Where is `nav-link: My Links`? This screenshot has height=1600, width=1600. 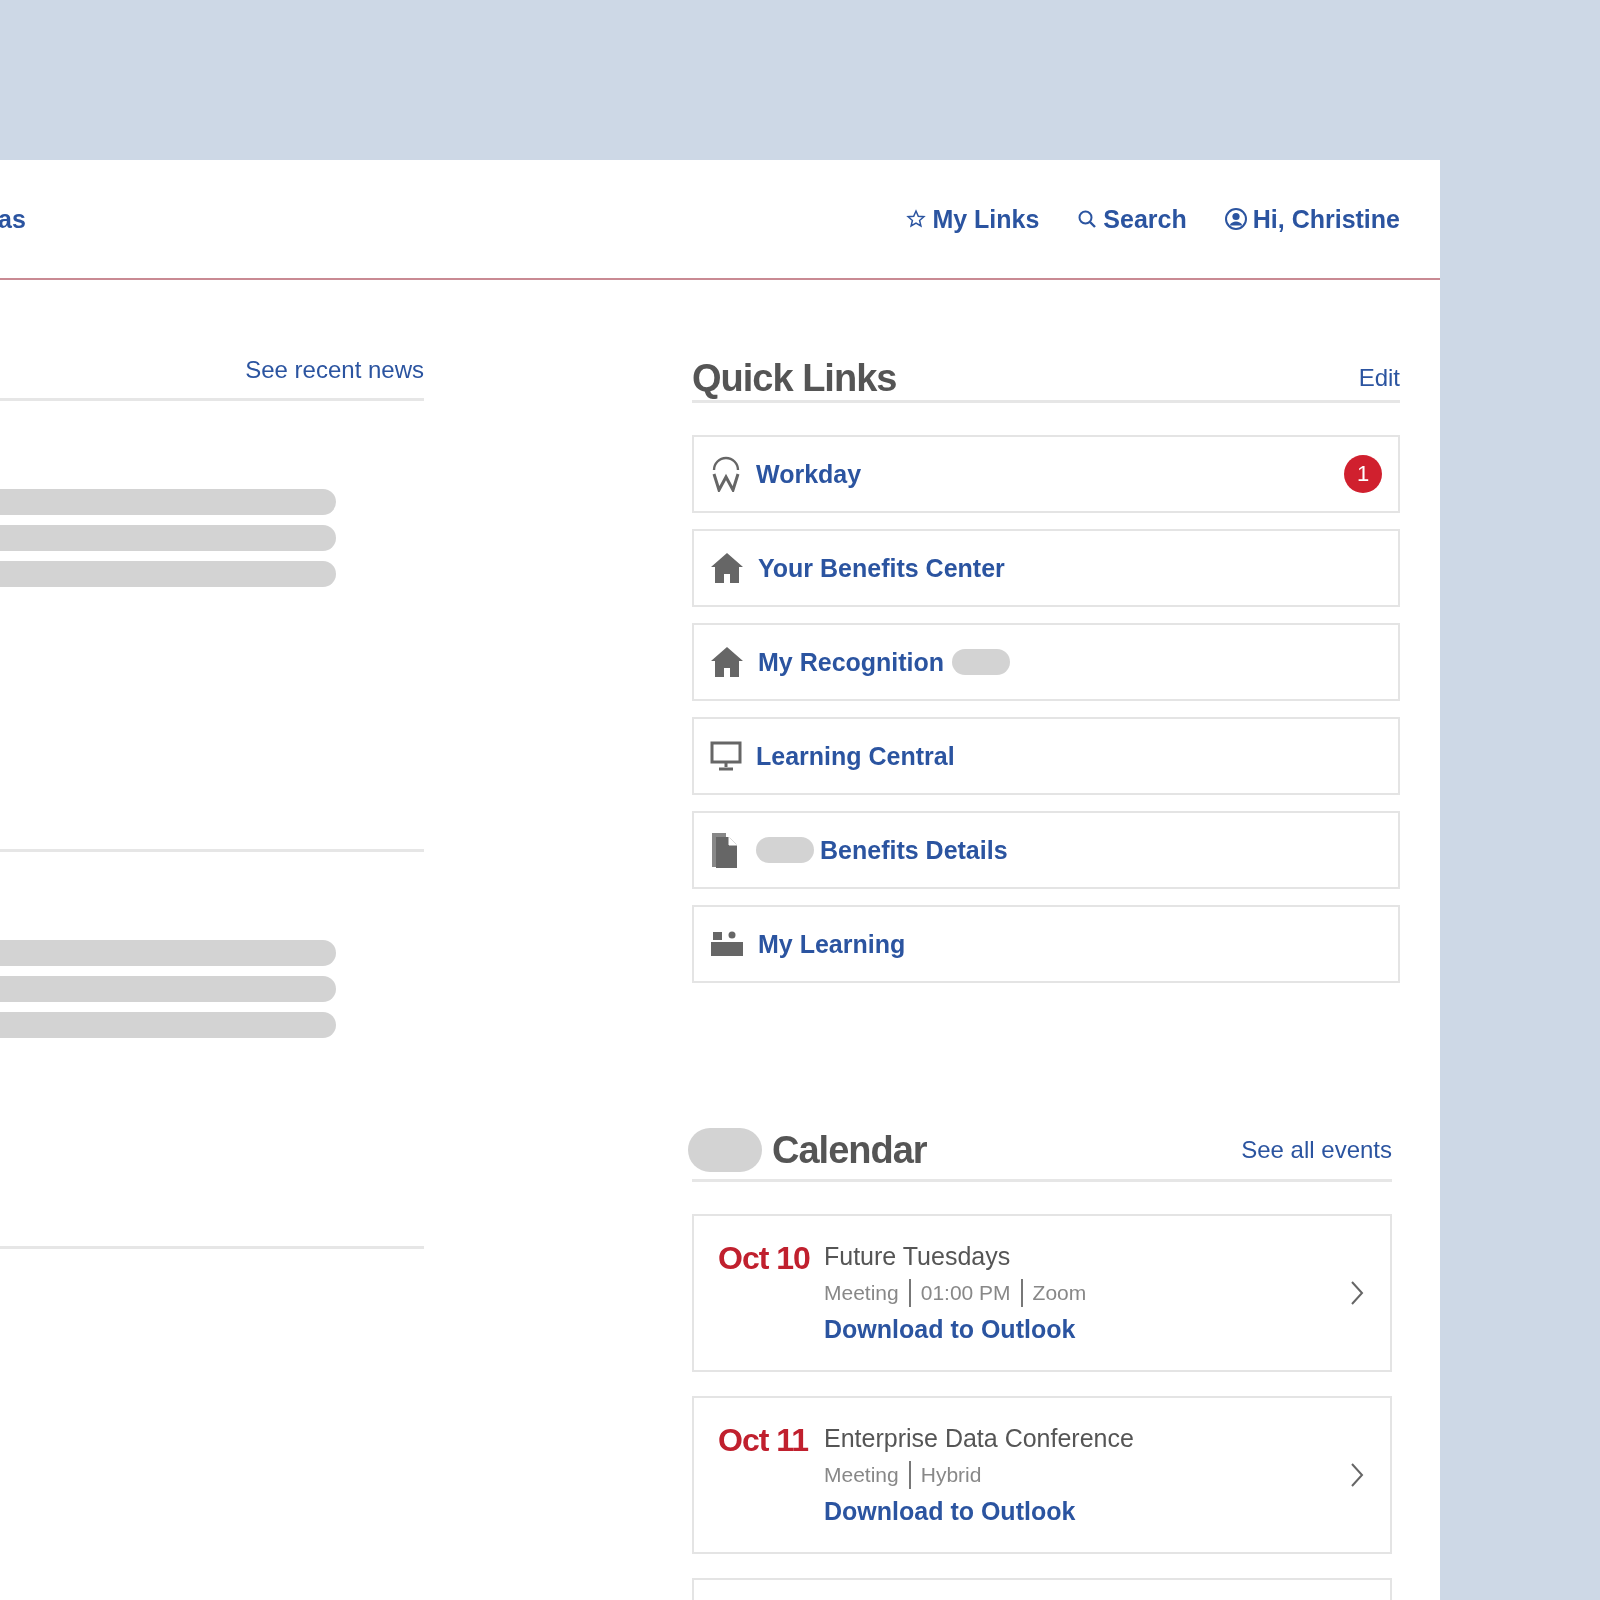
nav-link: My Links is located at coordinates (973, 219).